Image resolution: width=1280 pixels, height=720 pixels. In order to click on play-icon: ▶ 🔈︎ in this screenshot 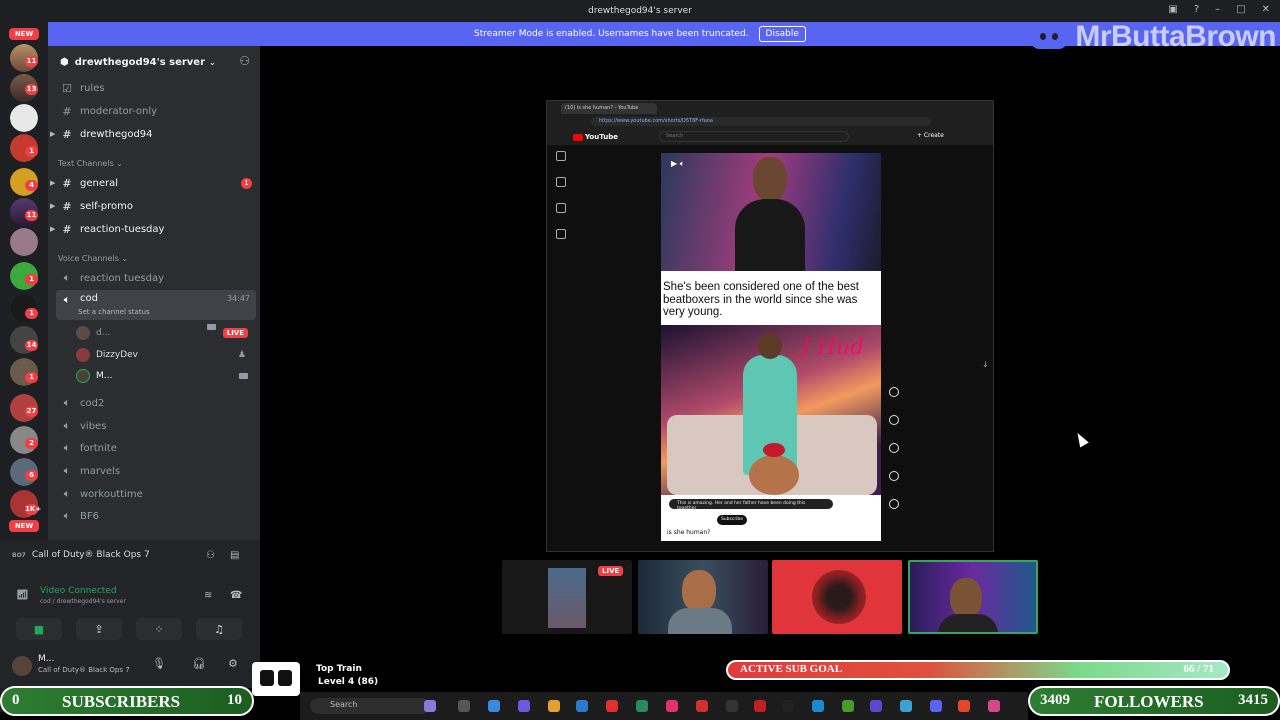, I will do `click(678, 164)`.